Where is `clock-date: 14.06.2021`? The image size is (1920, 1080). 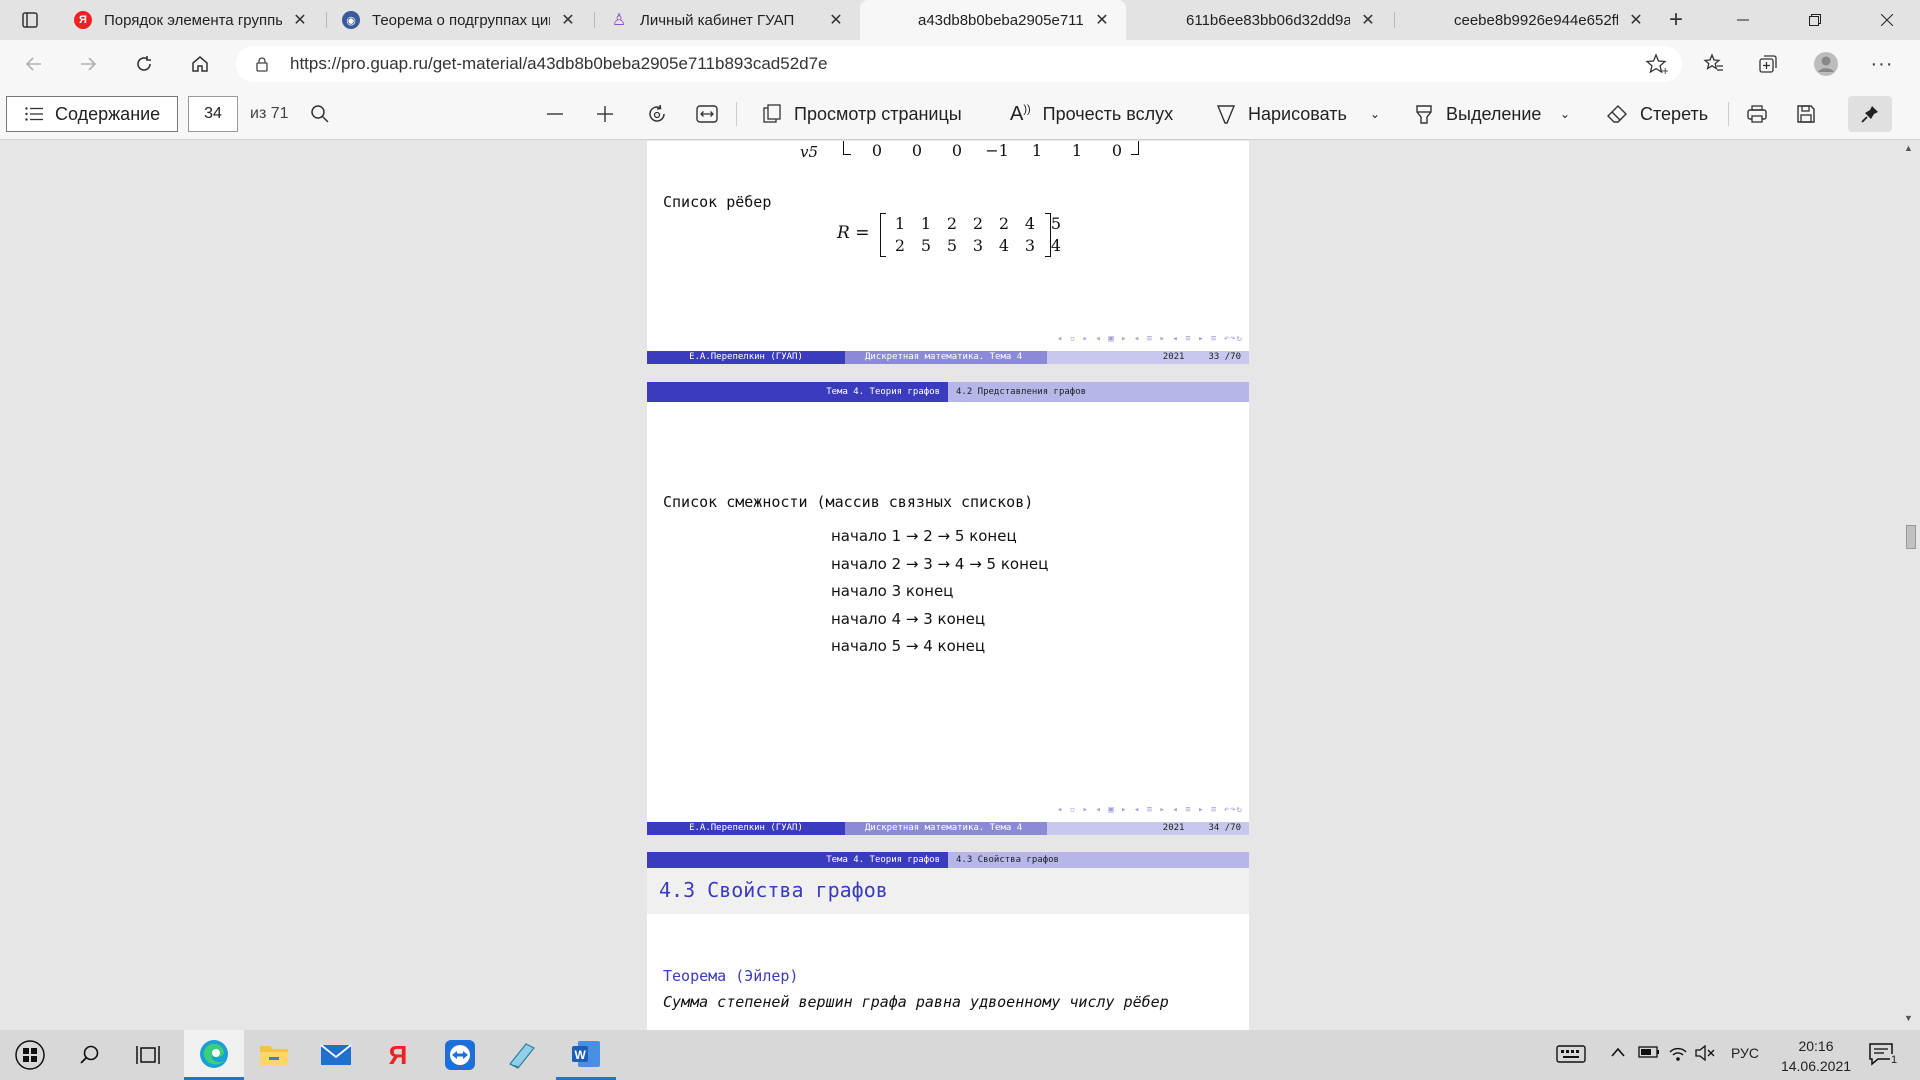 clock-date: 14.06.2021 is located at coordinates (1816, 1066).